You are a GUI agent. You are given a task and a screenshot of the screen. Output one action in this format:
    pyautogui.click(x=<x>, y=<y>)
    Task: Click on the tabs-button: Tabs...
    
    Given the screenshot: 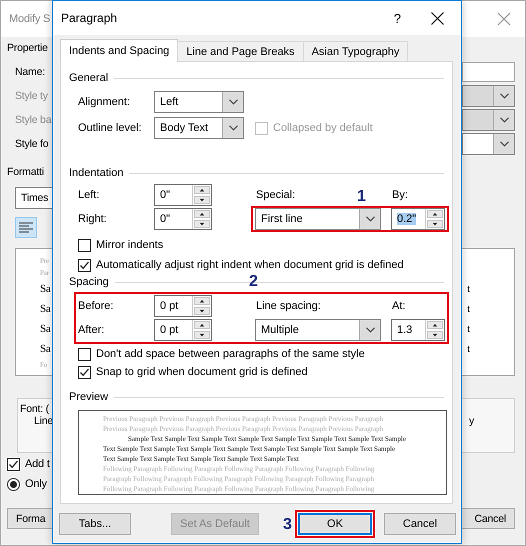 What is the action you would take?
    pyautogui.click(x=95, y=524)
    